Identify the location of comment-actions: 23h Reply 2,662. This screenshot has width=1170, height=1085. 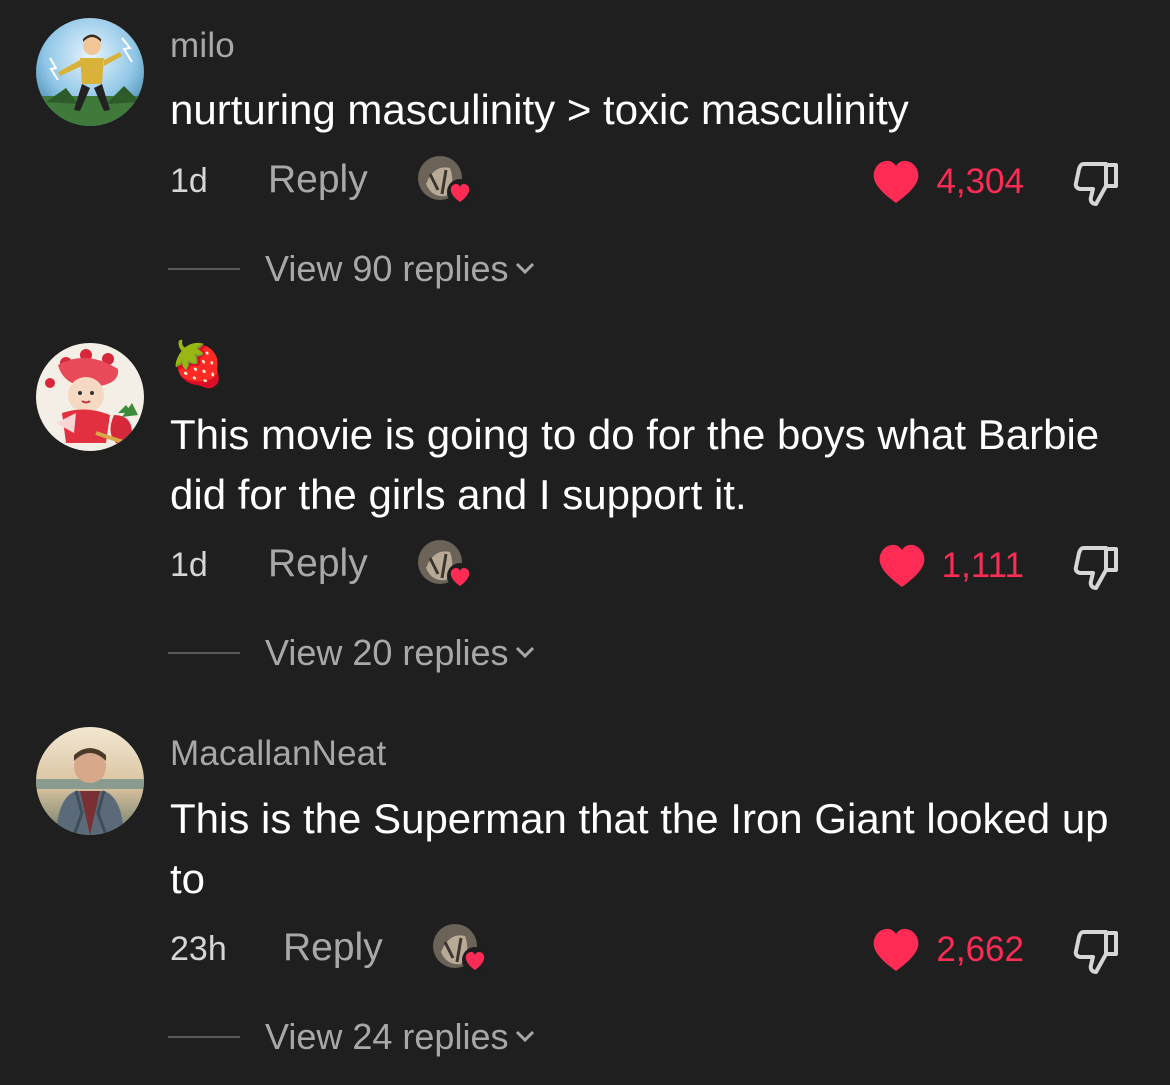
(585, 950).